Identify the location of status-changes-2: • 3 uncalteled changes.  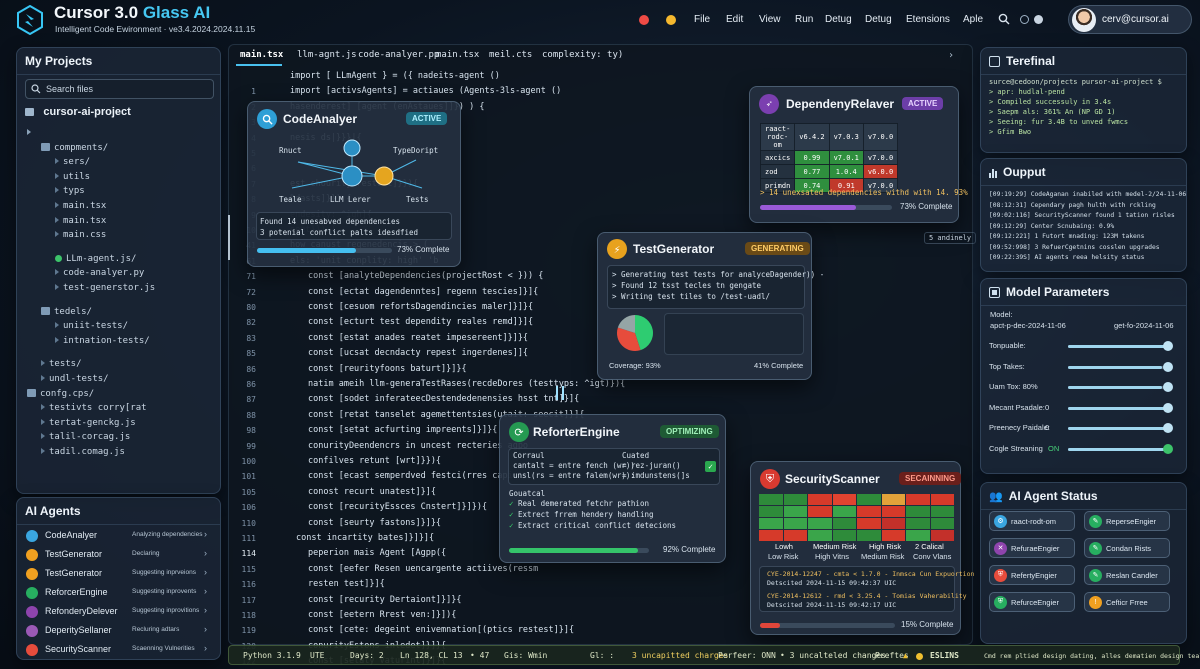
(833, 655).